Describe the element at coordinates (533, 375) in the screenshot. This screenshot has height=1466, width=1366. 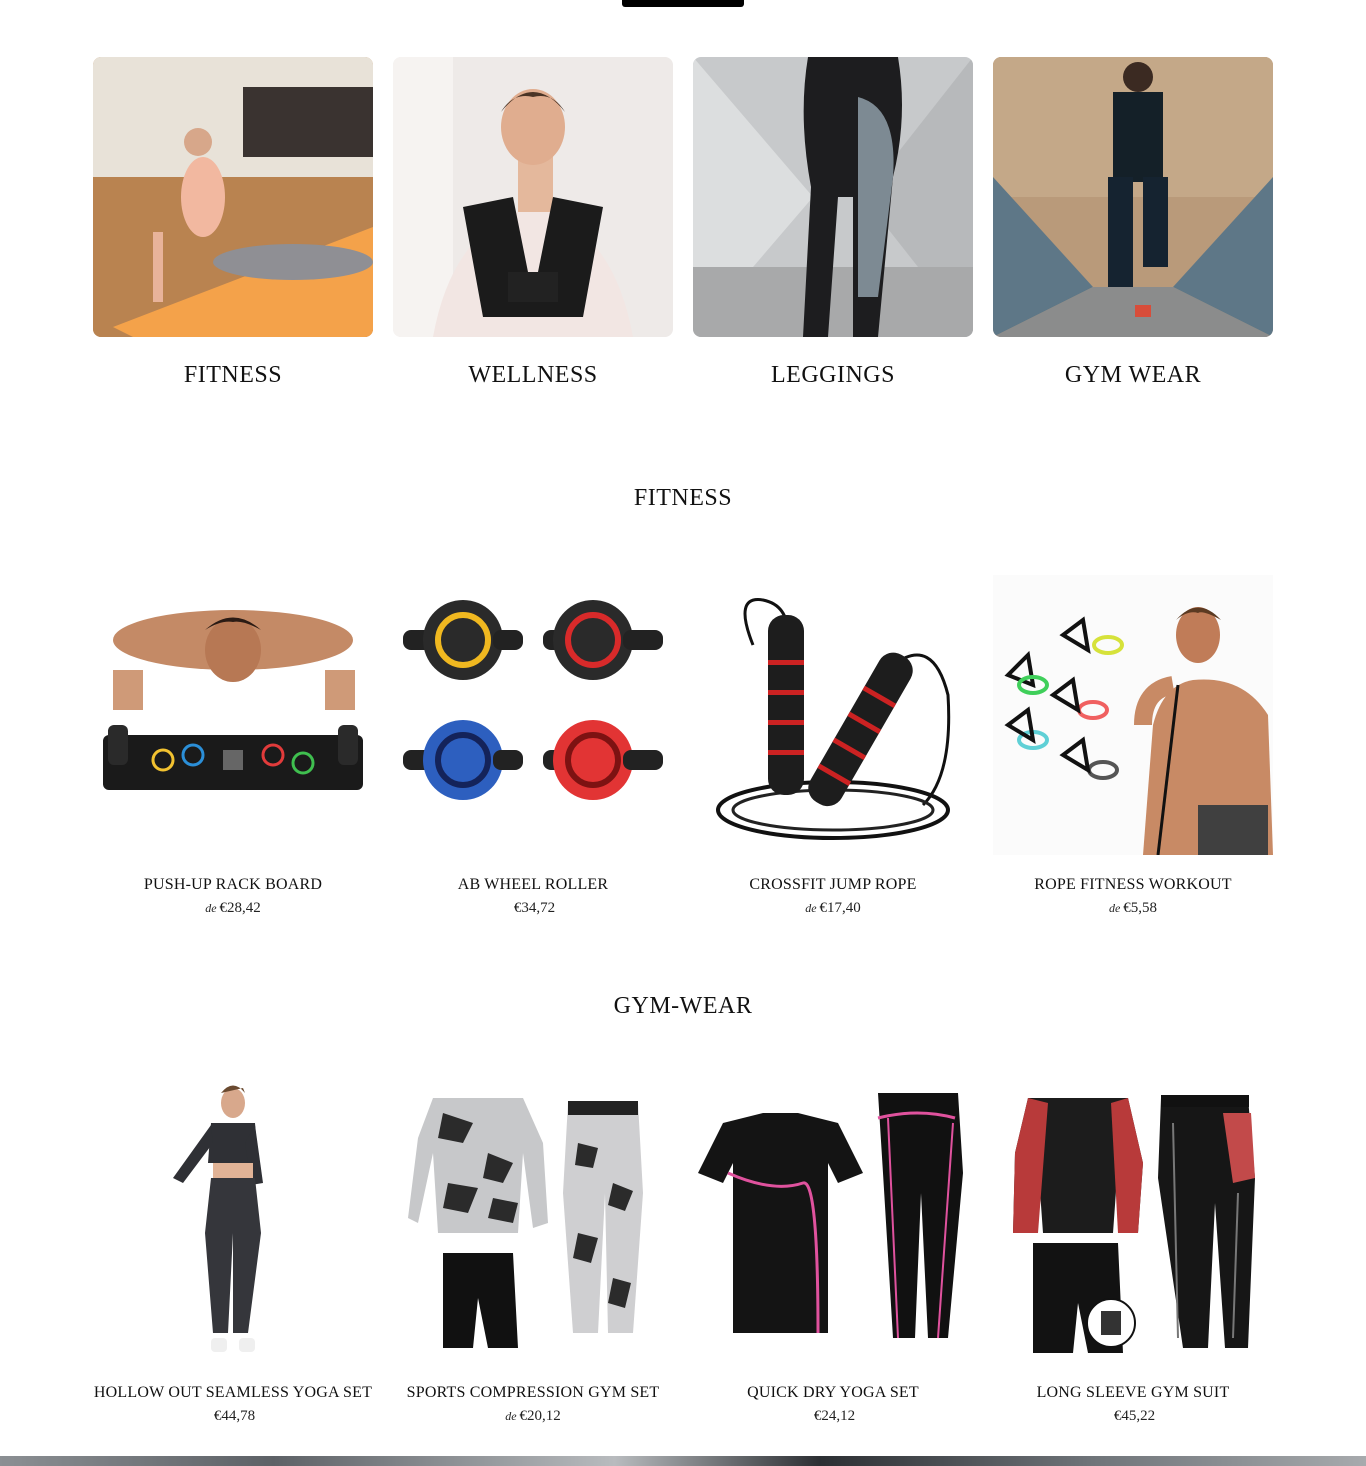
I see `collection-wellness-label: WELLNESS` at that location.